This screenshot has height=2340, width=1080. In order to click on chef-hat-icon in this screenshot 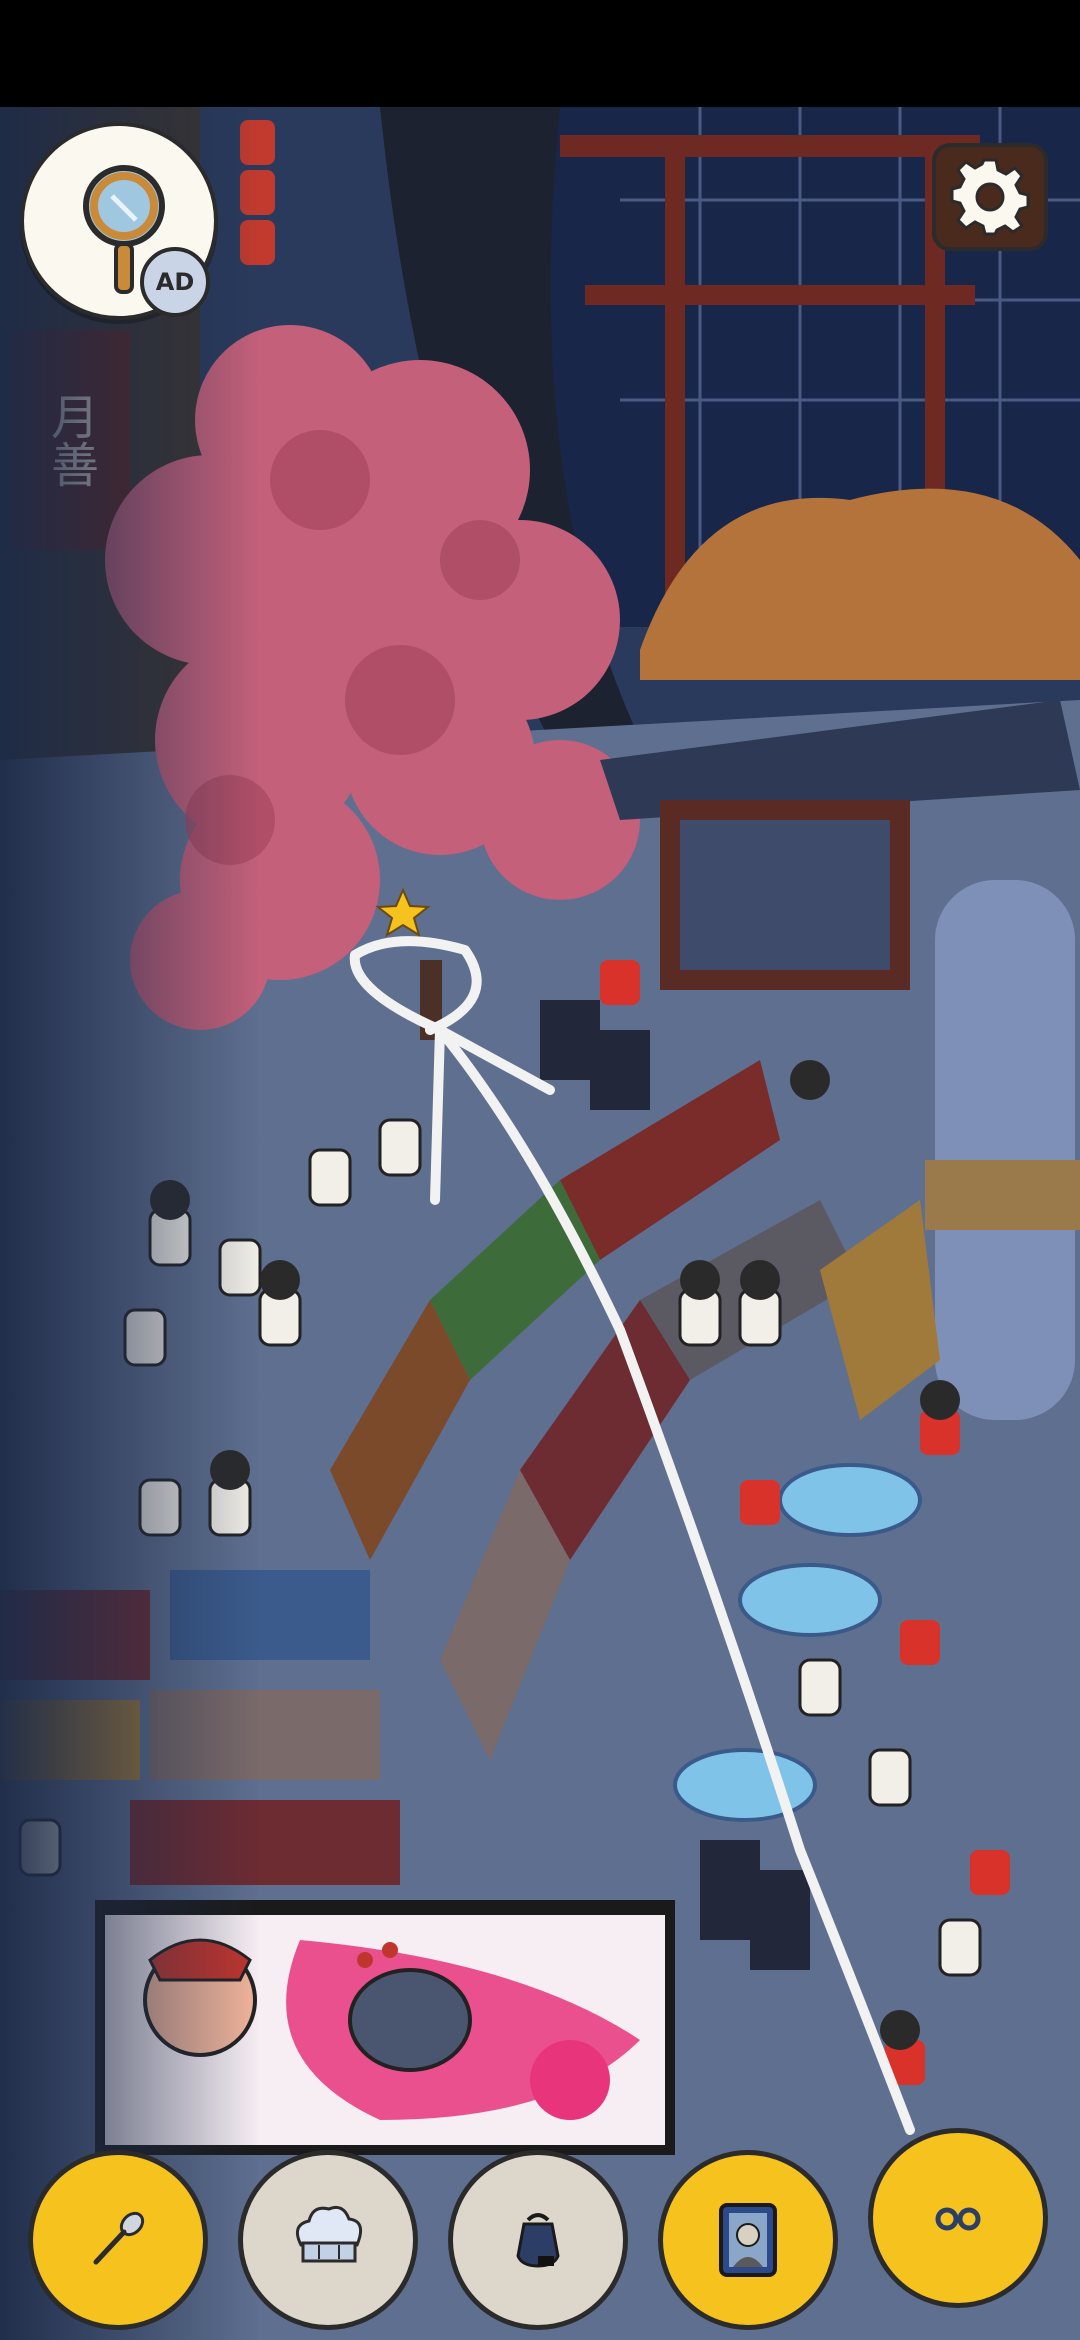, I will do `click(329, 2234)`.